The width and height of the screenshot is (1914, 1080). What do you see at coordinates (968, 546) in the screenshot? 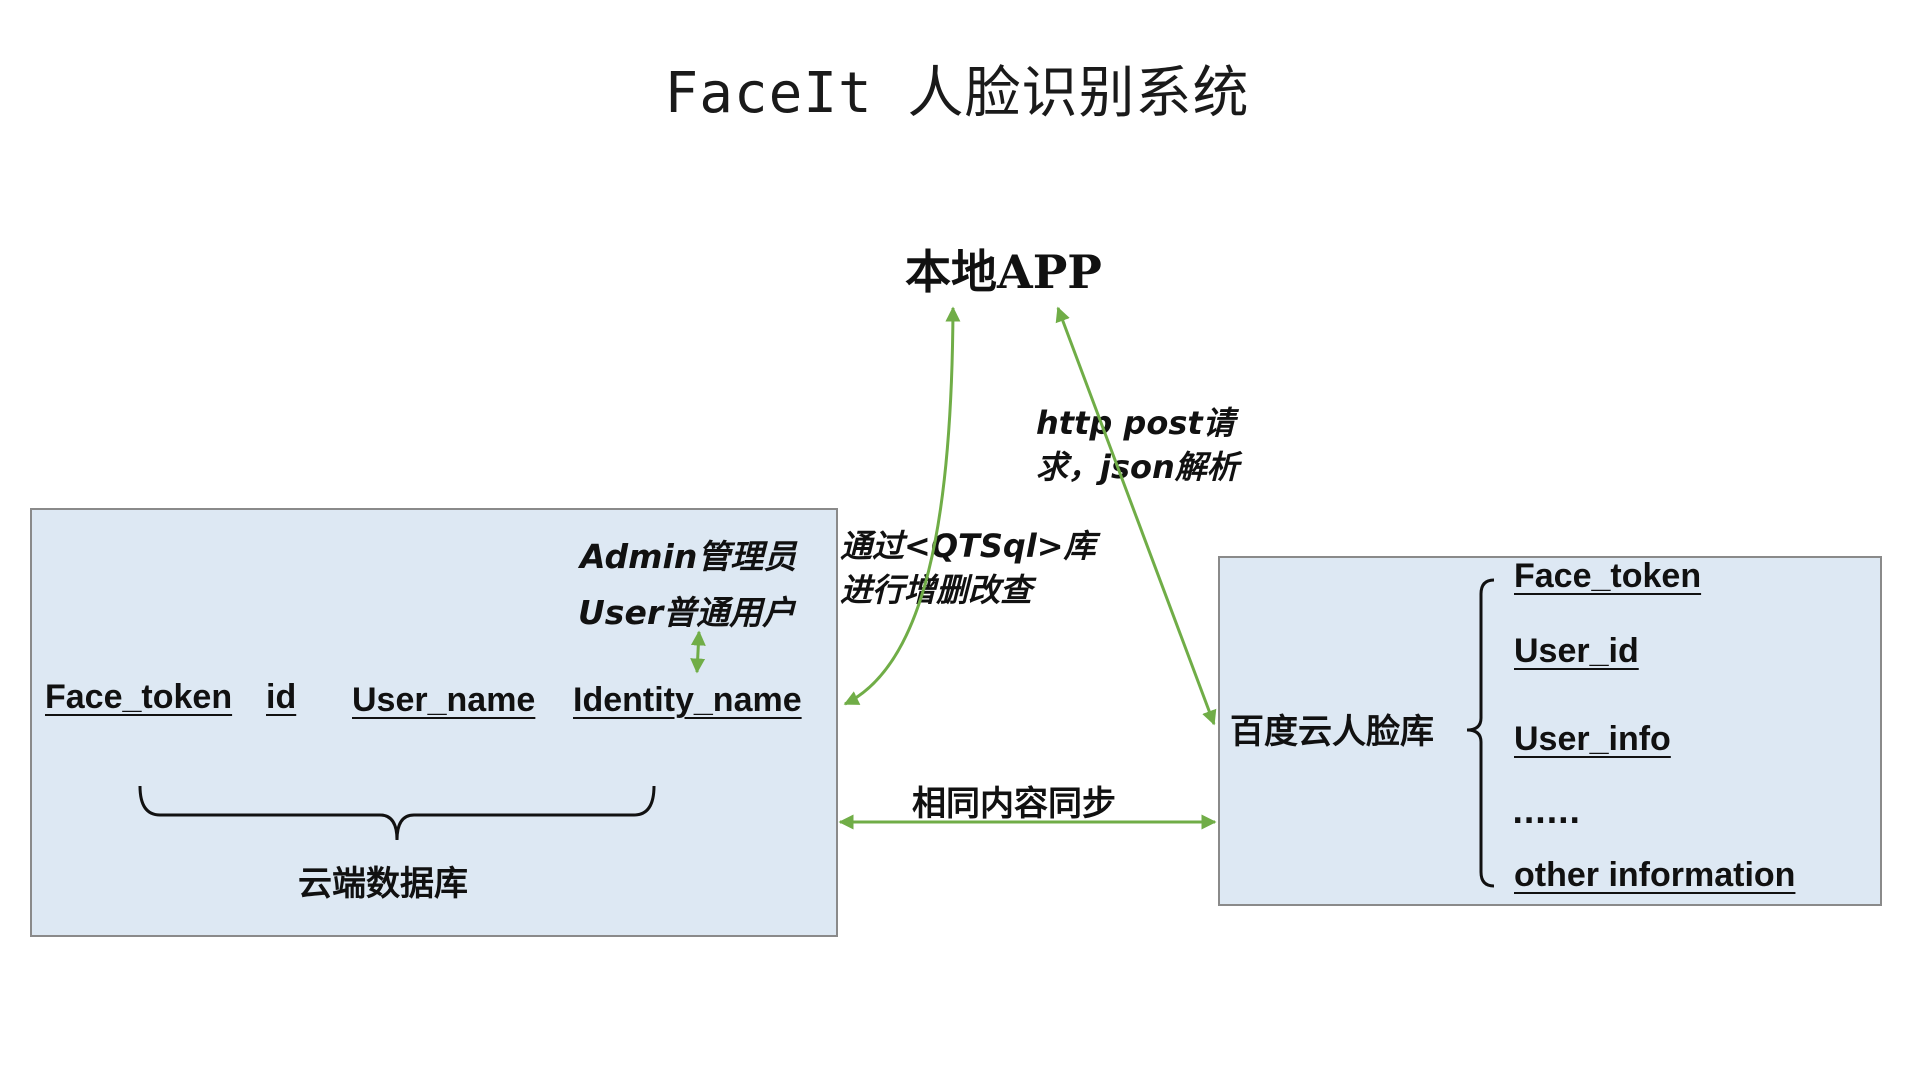
I see `qtsql-edge-label-line1: 通过<QTSql>库` at bounding box center [968, 546].